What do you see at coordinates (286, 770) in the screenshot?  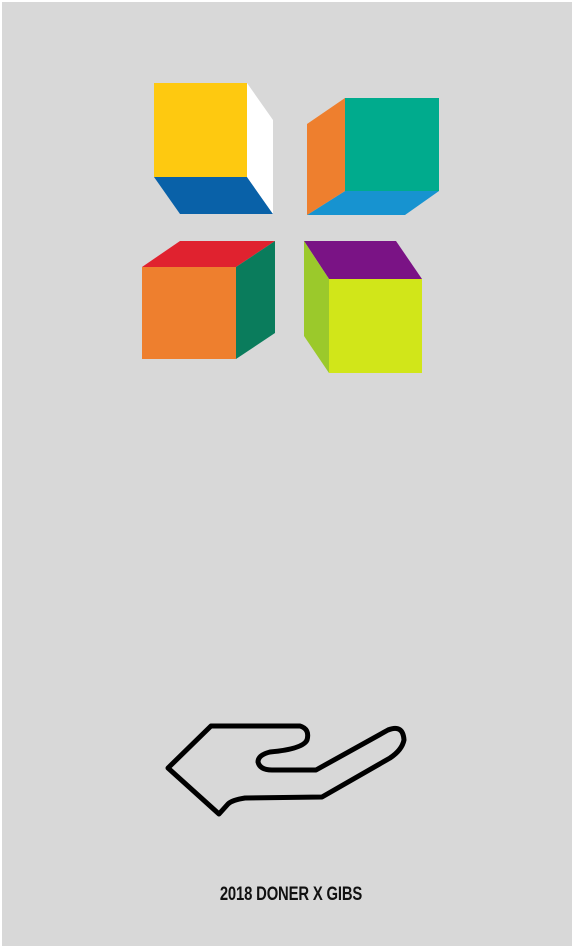 I see `open-hand-icon` at bounding box center [286, 770].